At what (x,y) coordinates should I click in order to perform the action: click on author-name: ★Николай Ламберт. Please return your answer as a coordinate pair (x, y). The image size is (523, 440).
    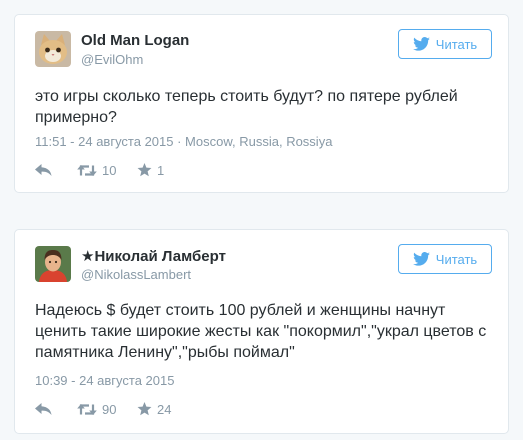
    Looking at the image, I should click on (153, 256).